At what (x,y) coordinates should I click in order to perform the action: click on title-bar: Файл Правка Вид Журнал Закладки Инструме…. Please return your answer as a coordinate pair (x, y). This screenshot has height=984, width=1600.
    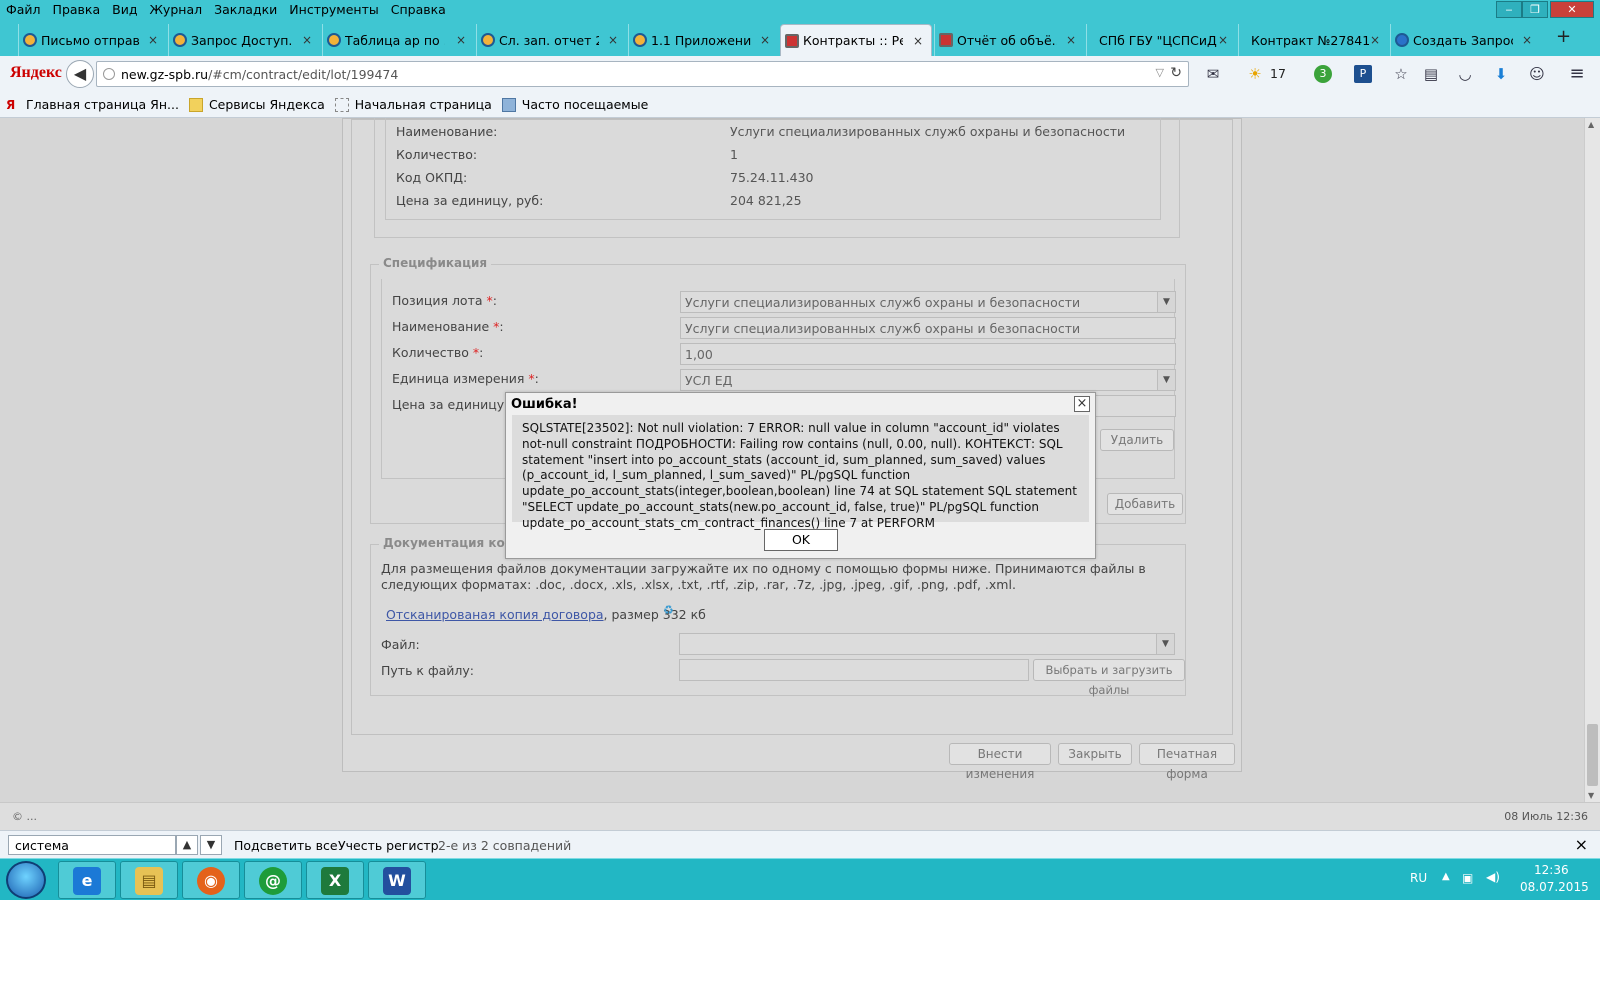
    Looking at the image, I should click on (800, 10).